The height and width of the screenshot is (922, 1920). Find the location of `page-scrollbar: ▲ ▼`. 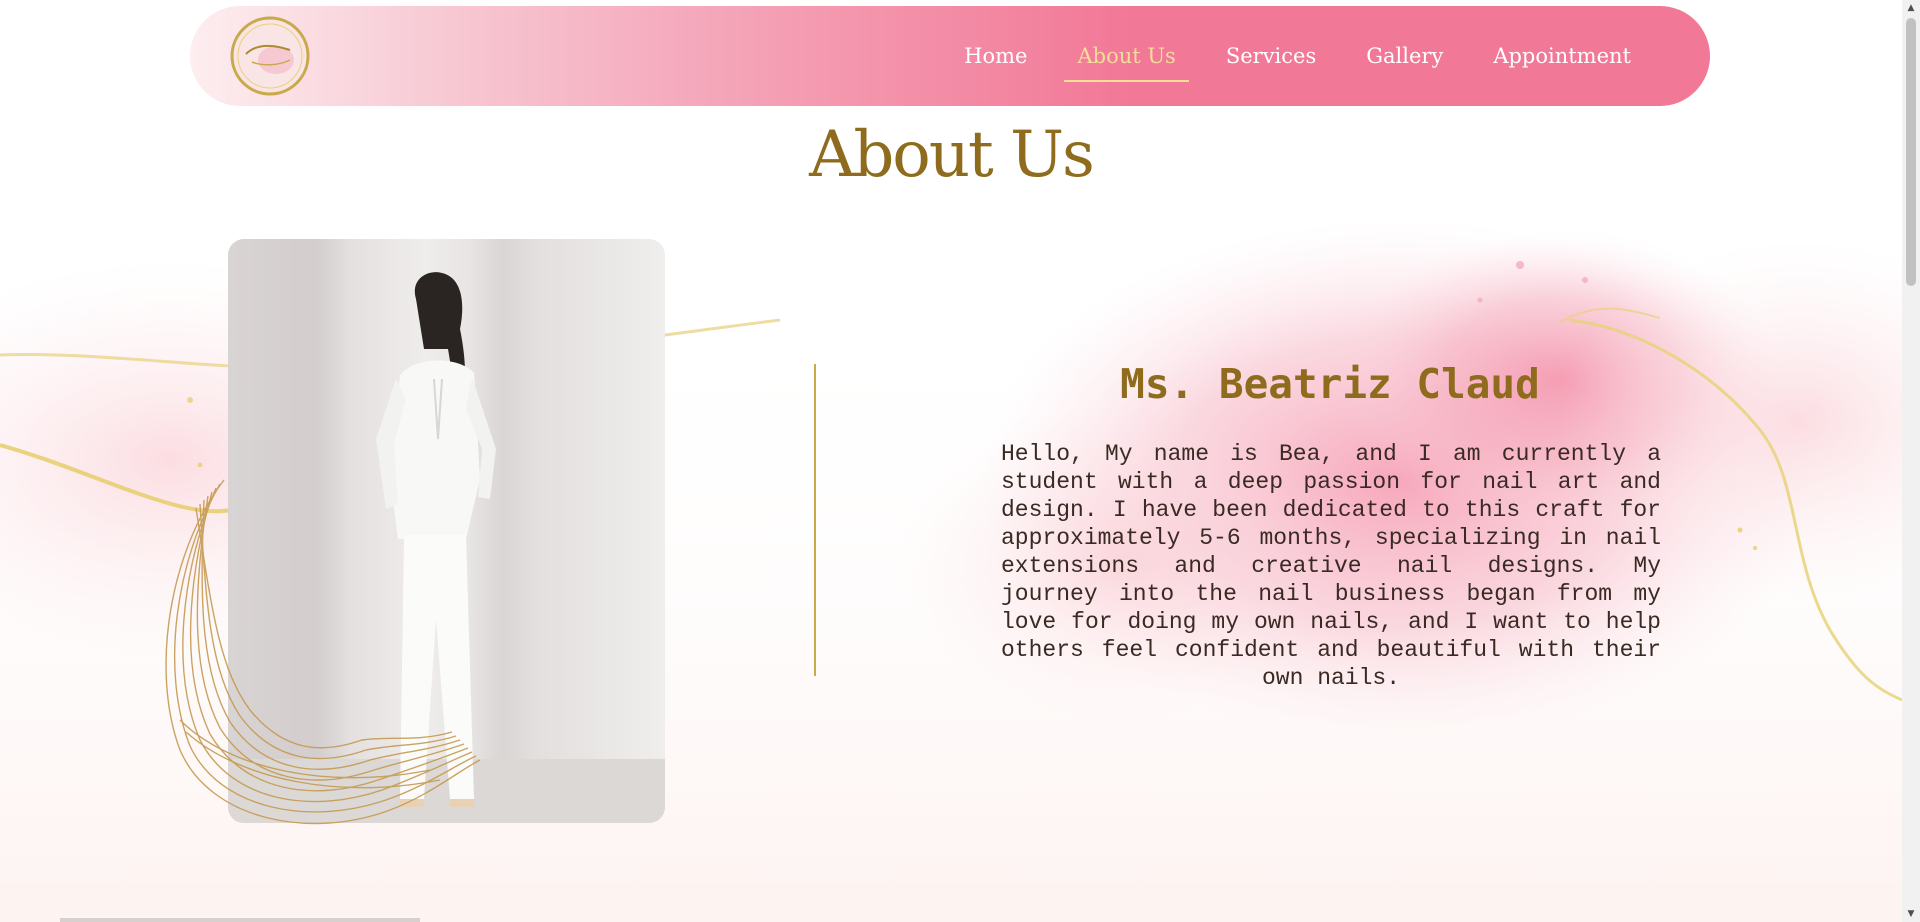

page-scrollbar: ▲ ▼ is located at coordinates (1911, 461).